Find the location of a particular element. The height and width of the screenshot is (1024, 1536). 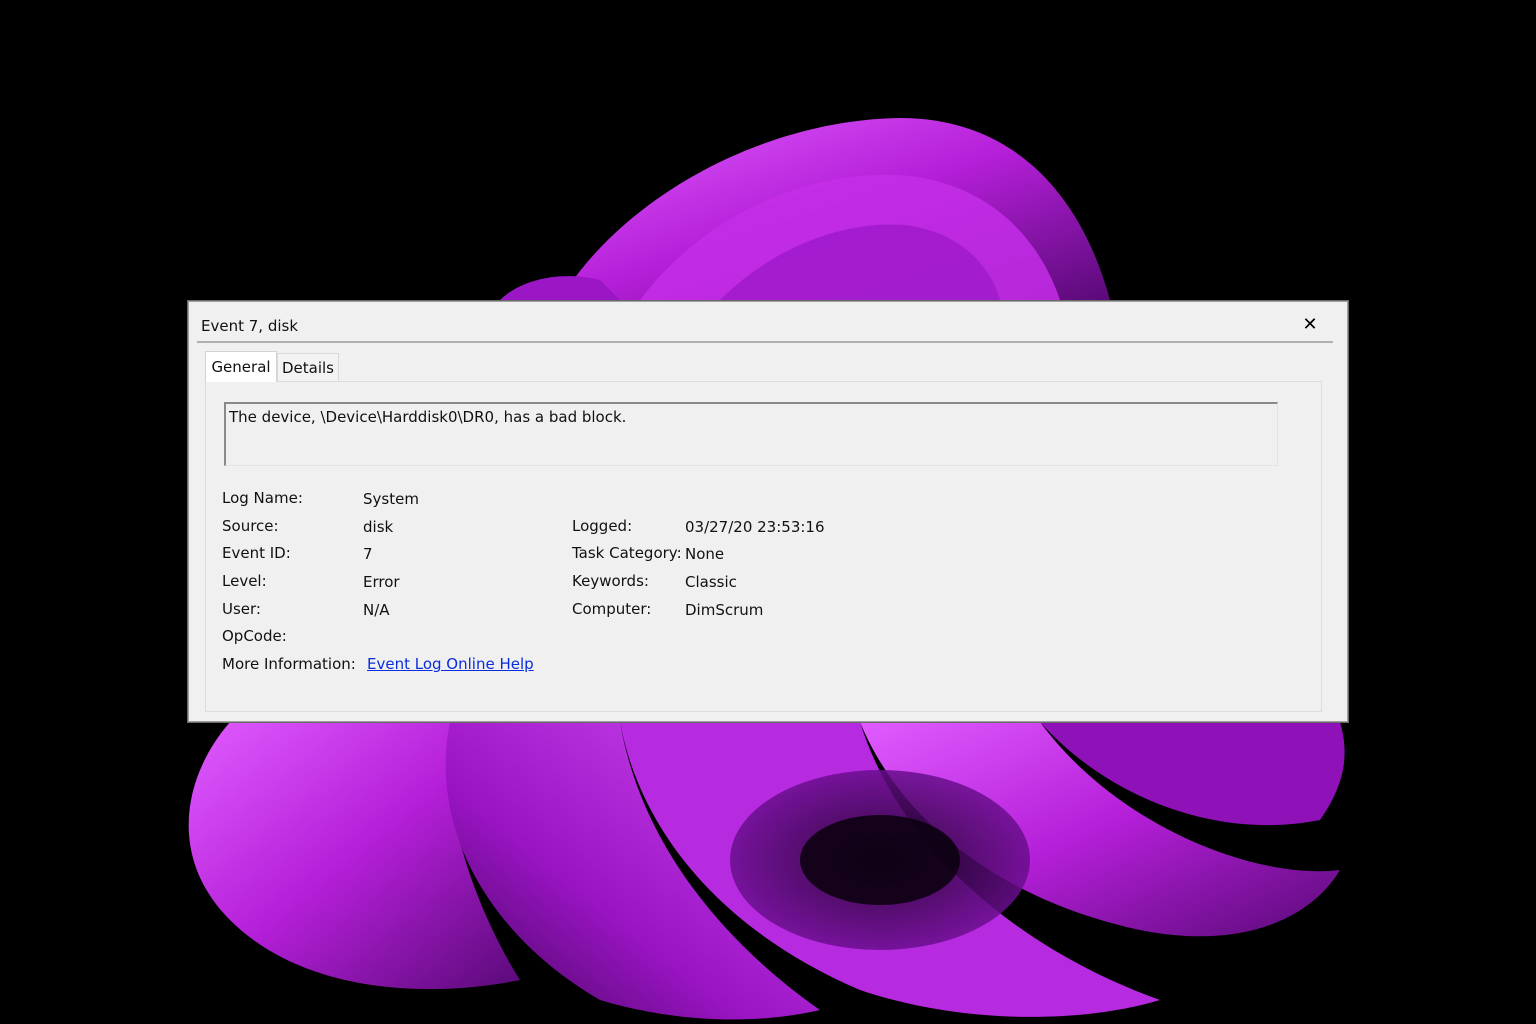

log-name-label: Log Name: is located at coordinates (262, 498).